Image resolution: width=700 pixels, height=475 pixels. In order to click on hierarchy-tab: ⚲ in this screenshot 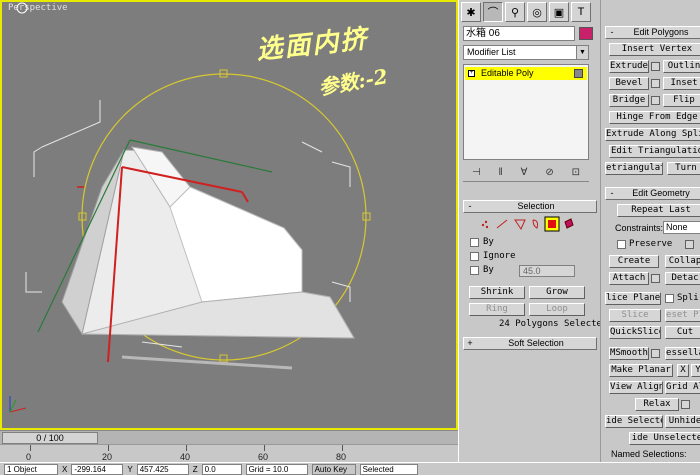, I will do `click(515, 12)`.